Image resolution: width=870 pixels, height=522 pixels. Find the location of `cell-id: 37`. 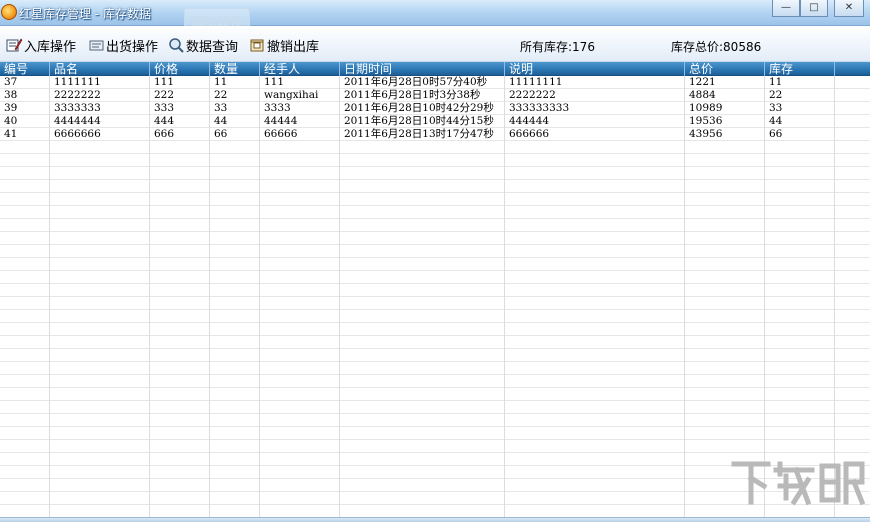

cell-id: 37 is located at coordinates (11, 82).